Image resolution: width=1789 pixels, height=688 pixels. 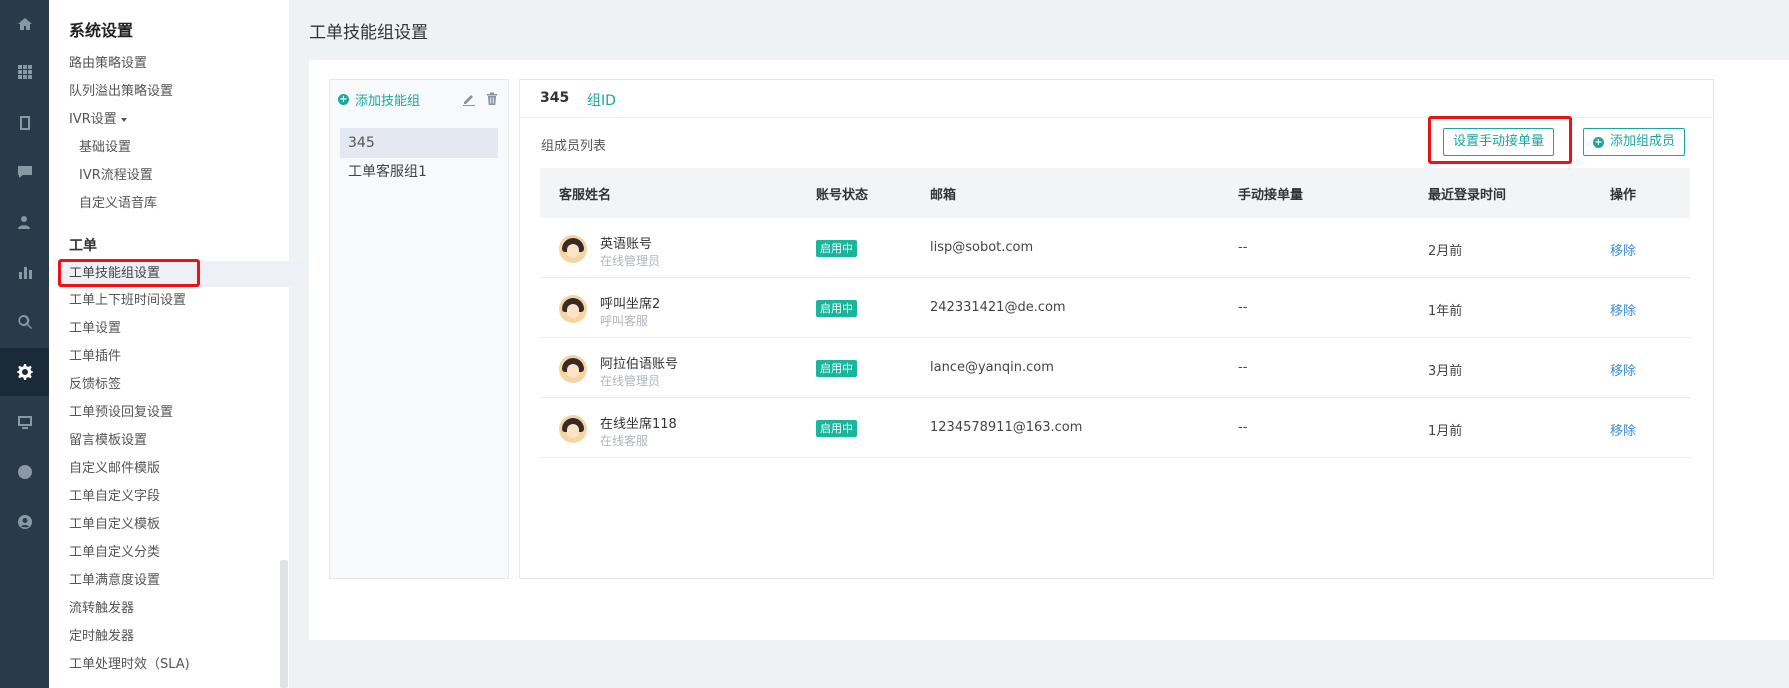 I want to click on column-header-action: 操作, so click(x=1623, y=195).